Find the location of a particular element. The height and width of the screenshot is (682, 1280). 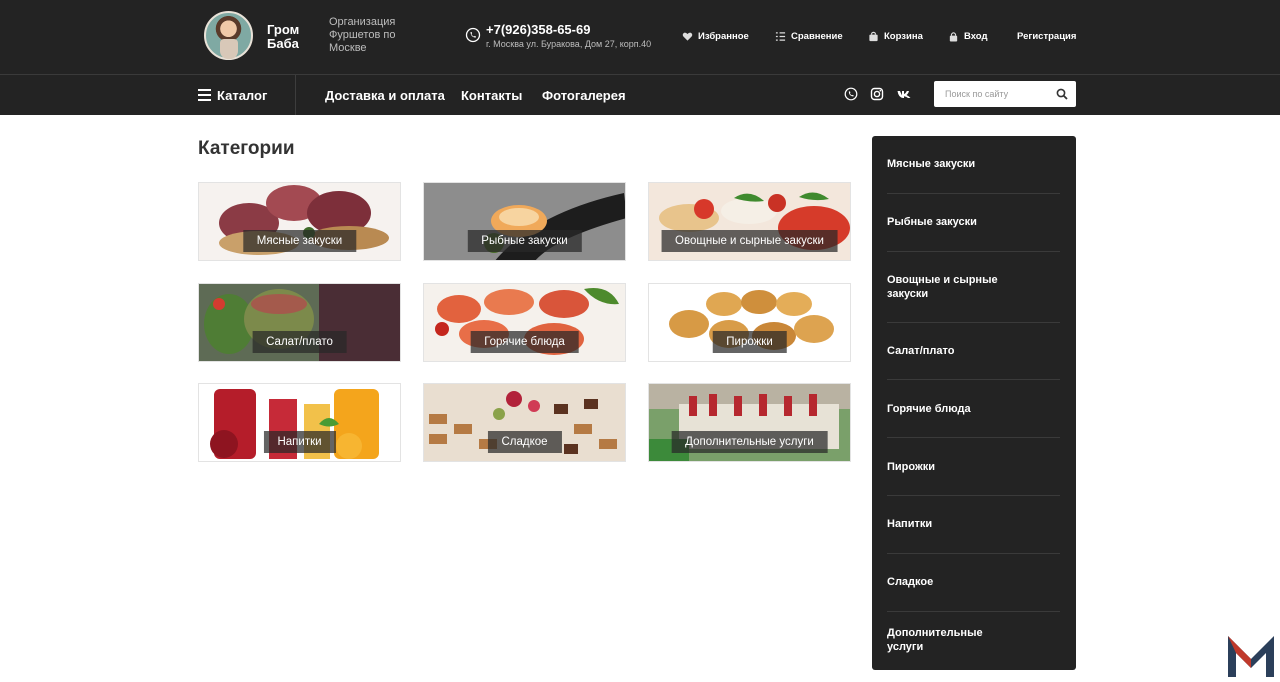

sidebar-item-fish: Рыбные закуски is located at coordinates (973, 223).